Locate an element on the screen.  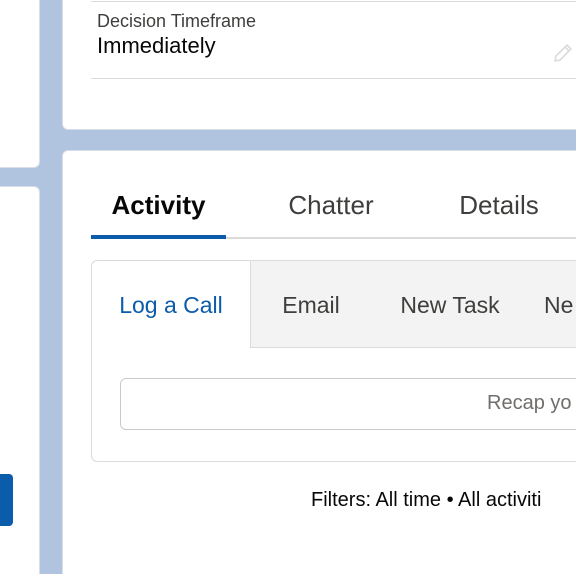
tab-activity: Activity is located at coordinates (158, 209).